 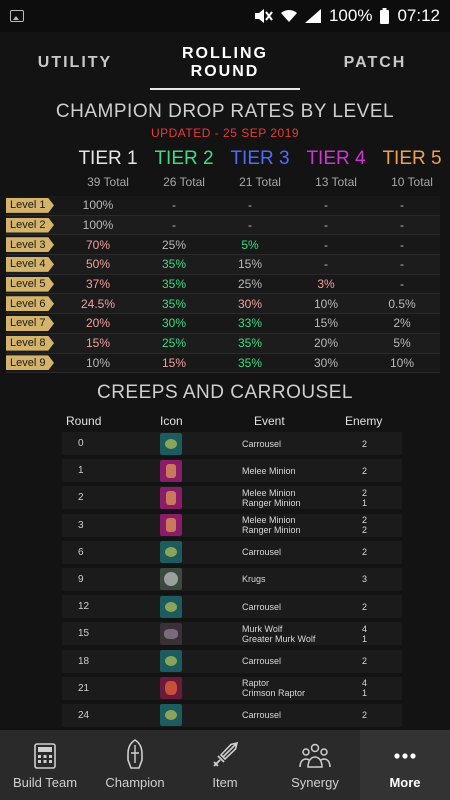 I want to click on nav-more: More, so click(x=405, y=765).